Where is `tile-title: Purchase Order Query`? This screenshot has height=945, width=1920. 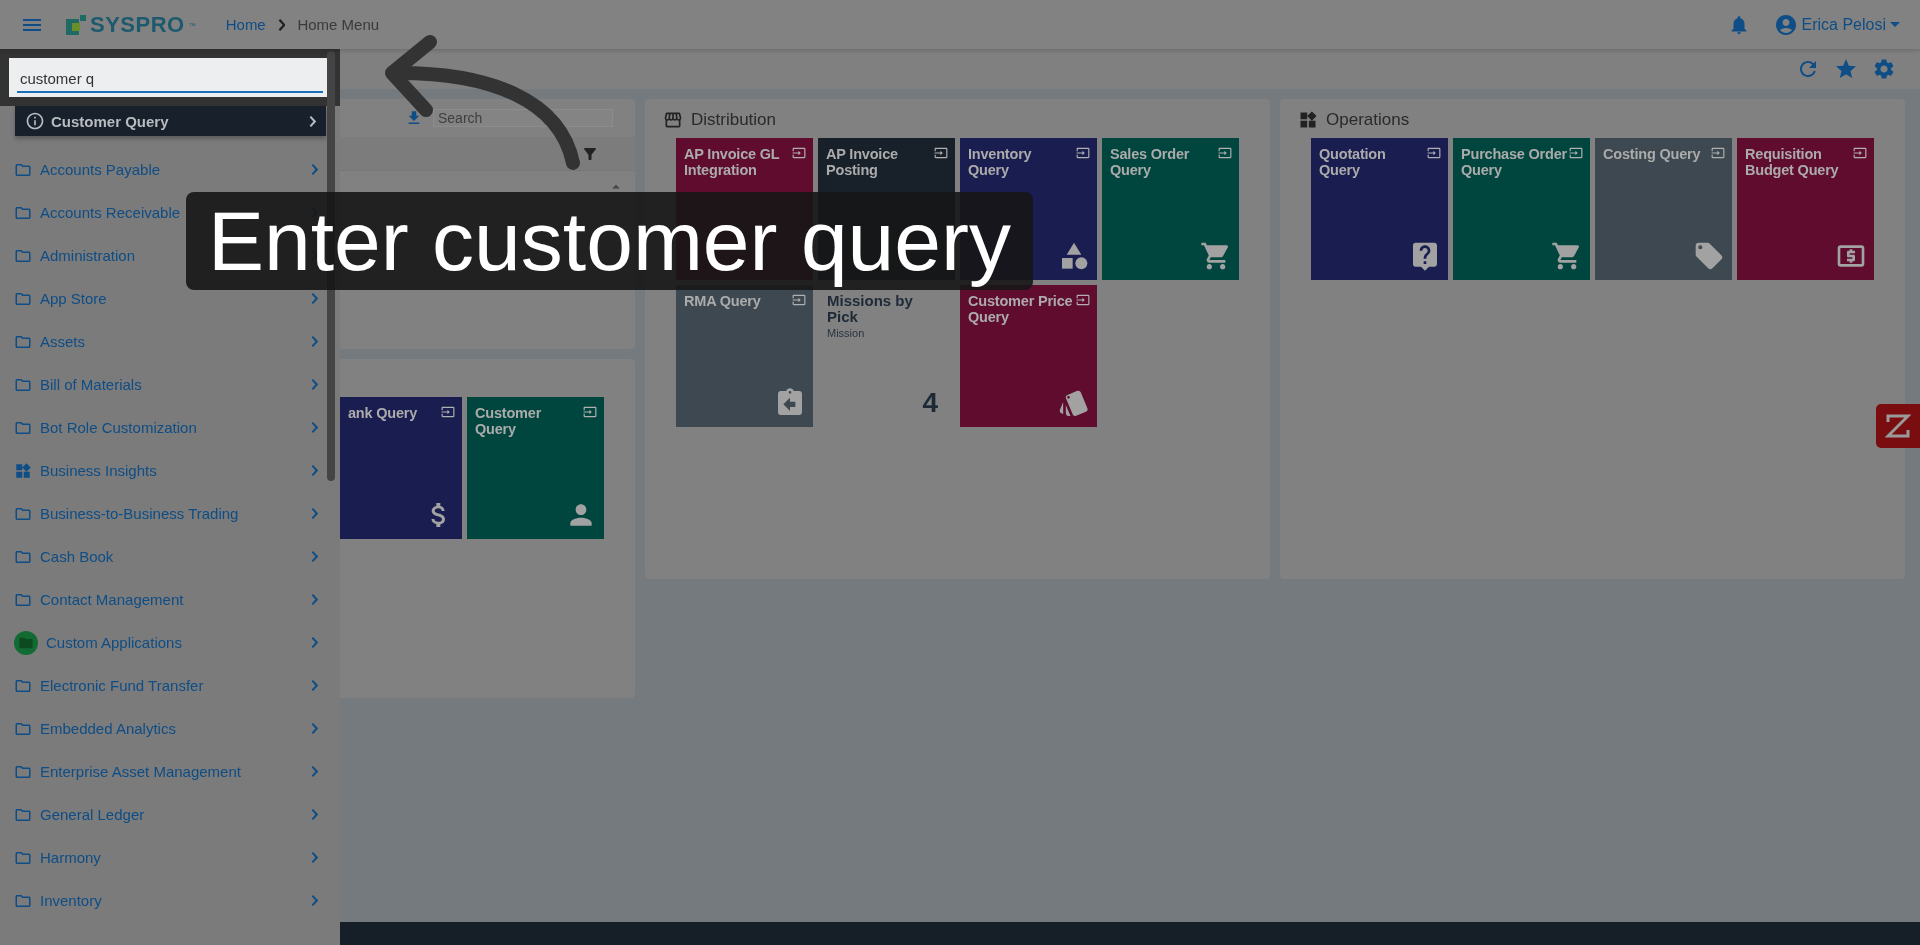 tile-title: Purchase Order Query is located at coordinates (1514, 162).